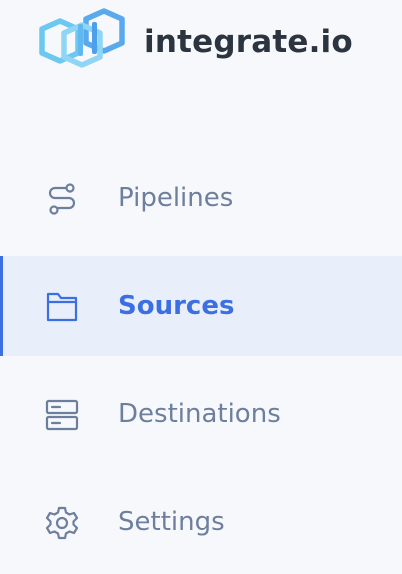  I want to click on gear-icon, so click(62, 523).